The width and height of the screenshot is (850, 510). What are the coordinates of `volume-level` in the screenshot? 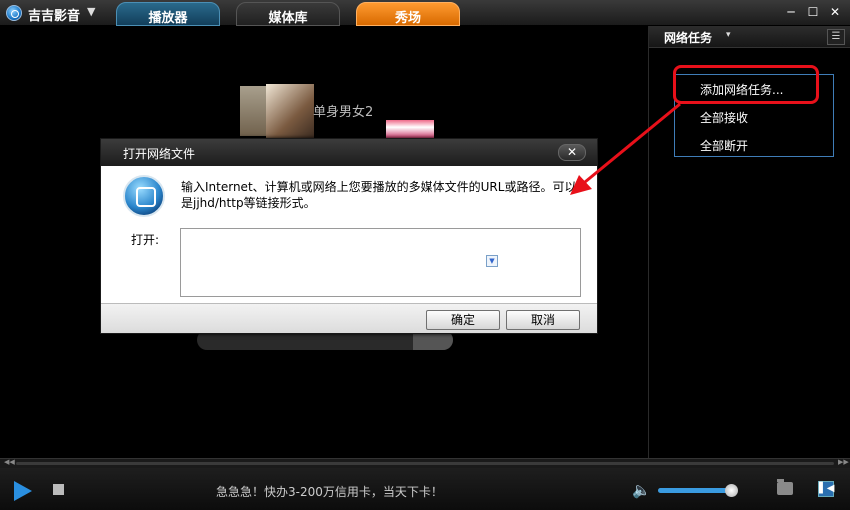 It's located at (695, 490).